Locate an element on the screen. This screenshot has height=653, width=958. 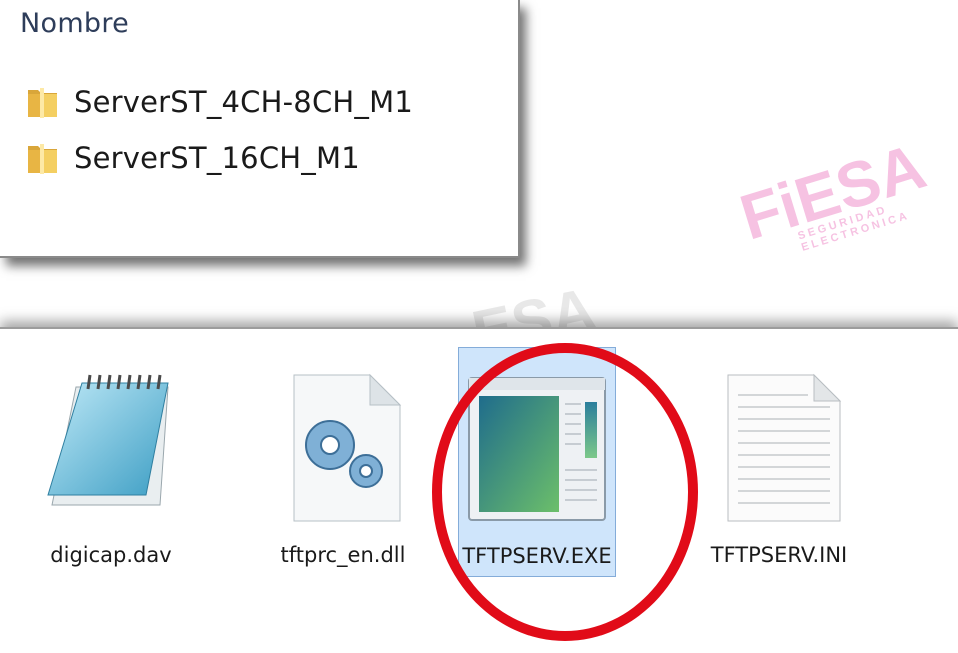
text-file-icon is located at coordinates (784, 447).